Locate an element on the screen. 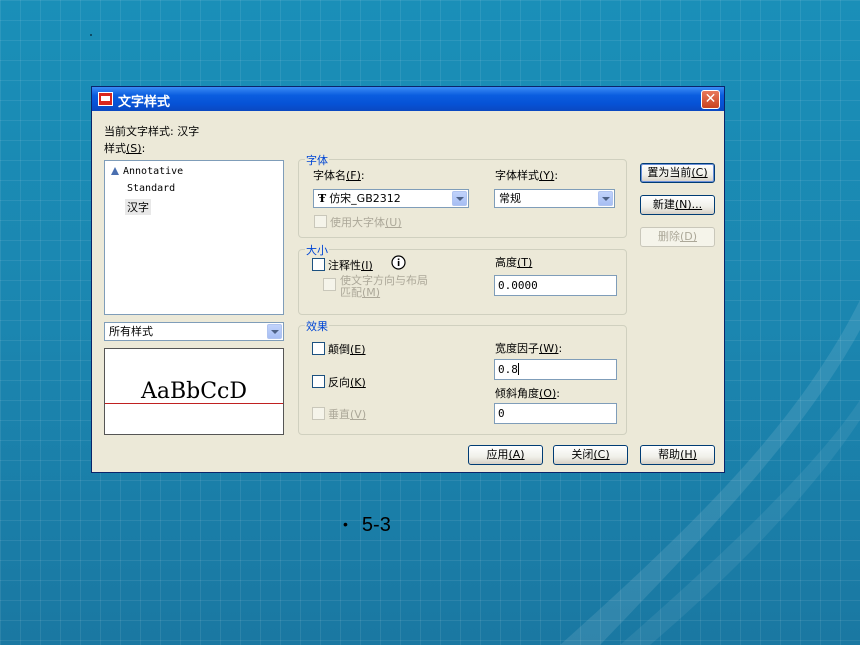 The width and height of the screenshot is (860, 645). slide-caption: • 5-3 is located at coordinates (367, 525).